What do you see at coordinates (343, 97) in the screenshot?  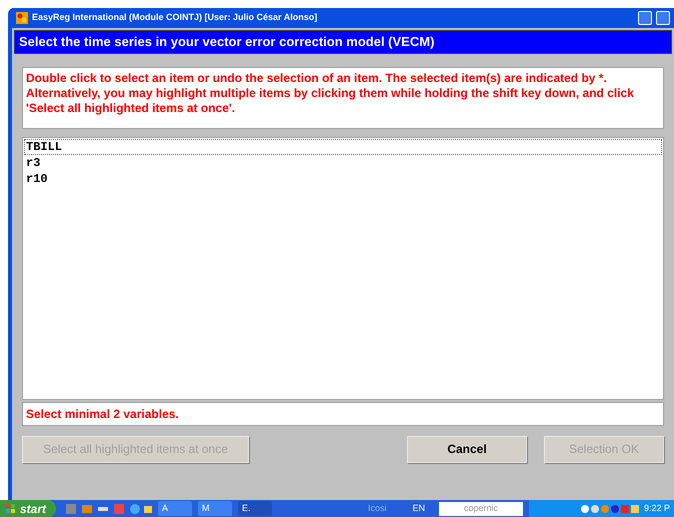 I see `instructions-text: Double click to select an item or undo the selection of an item. The selected item(s) are indicated by *. Alternatively, you may highlight multiple items by clicking them while holding the shift key down, and click 'Select all highlighted items at once'.` at bounding box center [343, 97].